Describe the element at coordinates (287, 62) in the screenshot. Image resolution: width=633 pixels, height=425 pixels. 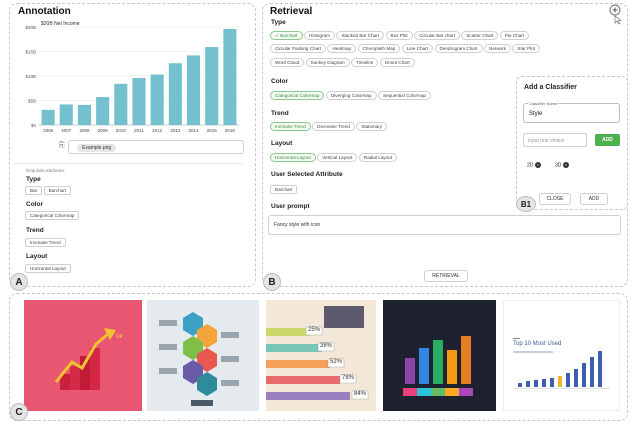
I see `tag-word-cloud: Word Cloud` at that location.